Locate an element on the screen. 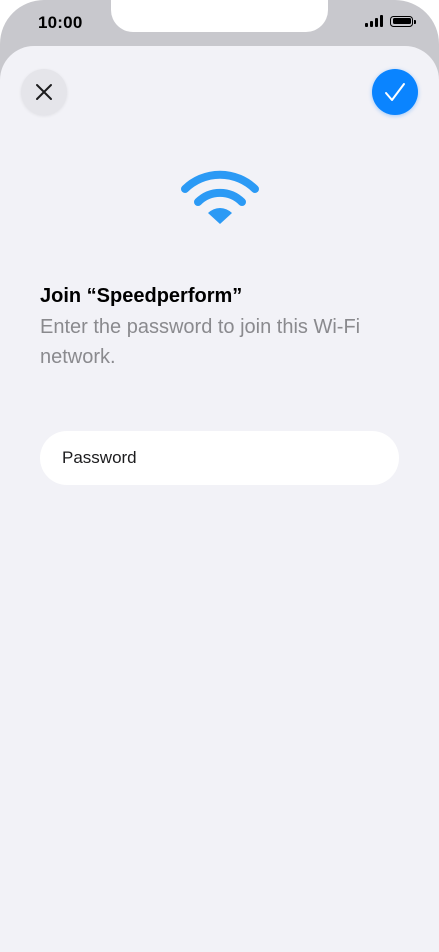  status-icons is located at coordinates (390, 21).